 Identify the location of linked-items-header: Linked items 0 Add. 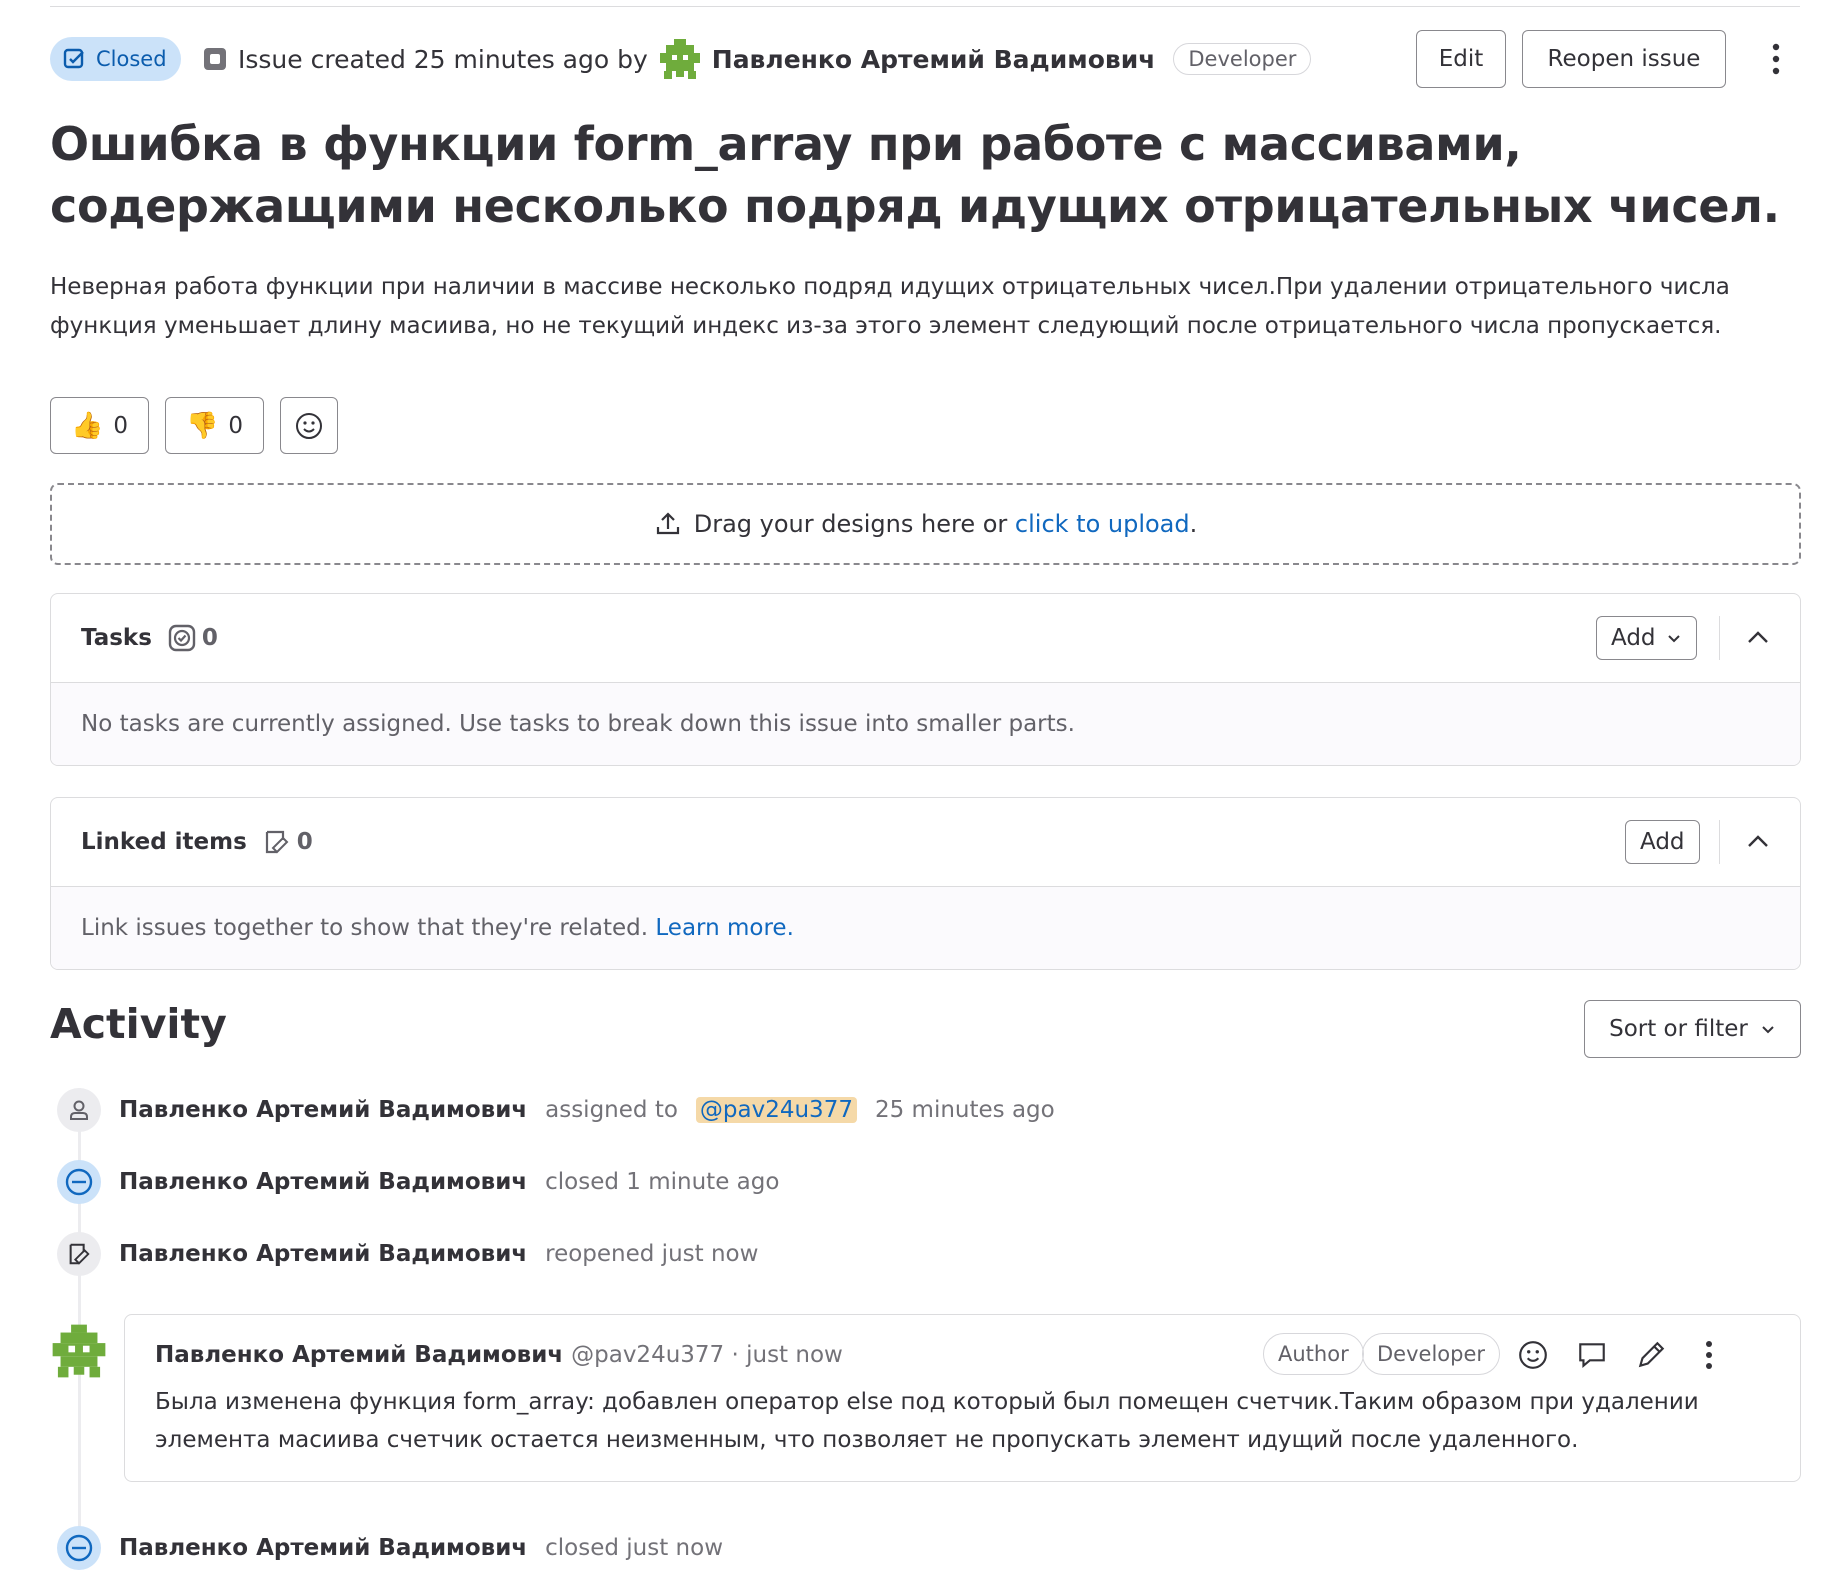
(925, 842).